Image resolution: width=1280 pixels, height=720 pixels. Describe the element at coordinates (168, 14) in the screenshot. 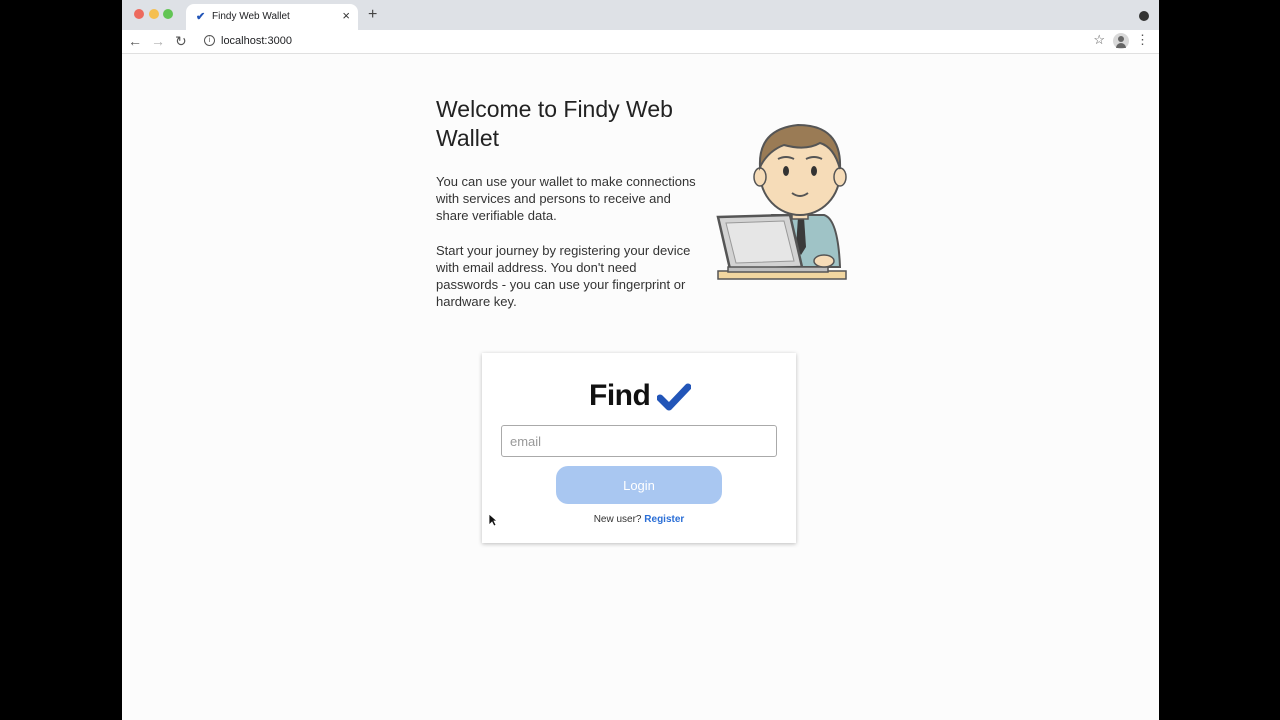

I see `maximize-window-button` at that location.